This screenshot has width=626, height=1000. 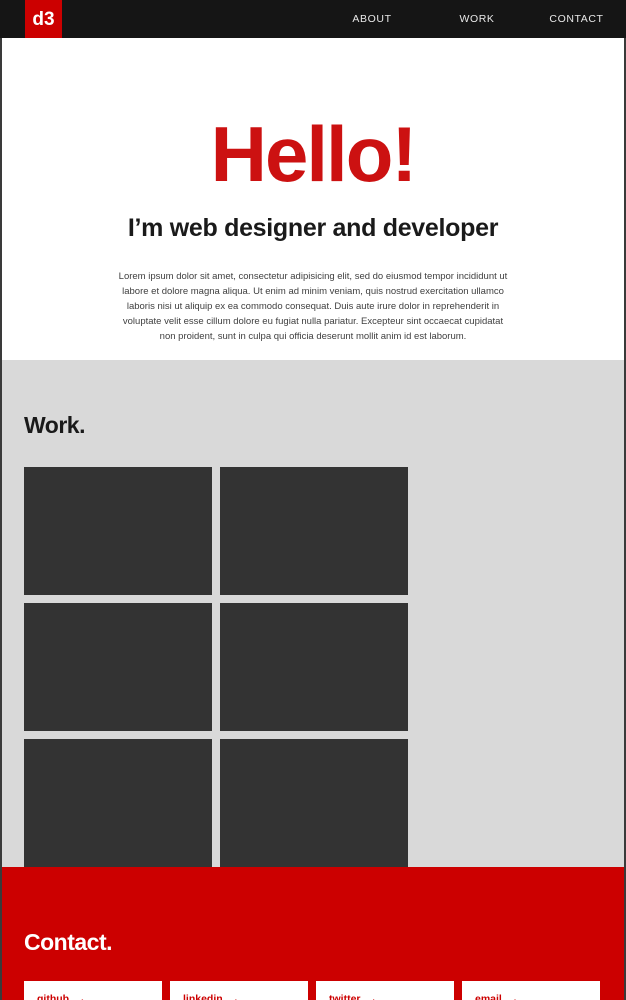 I want to click on nav-link-about: ABOUT, so click(x=372, y=19).